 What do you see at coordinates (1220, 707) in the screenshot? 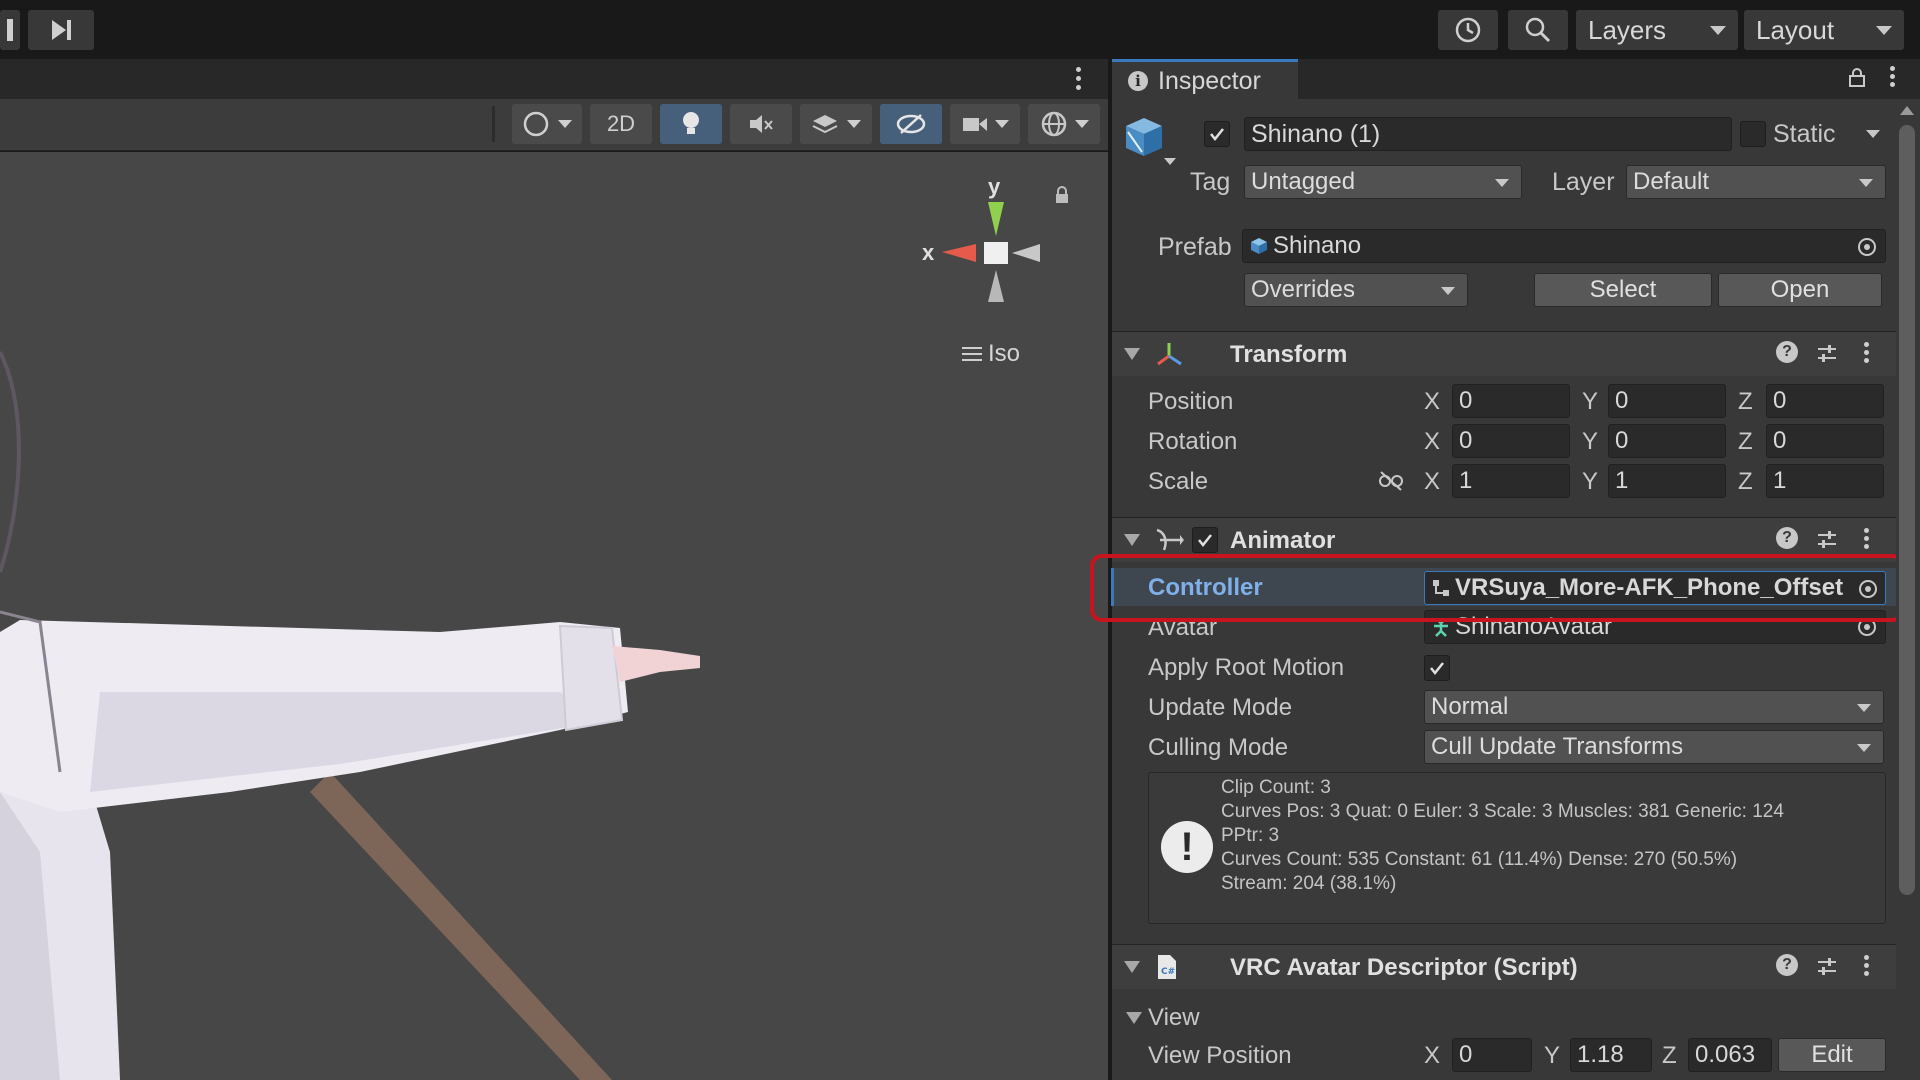
I see `update-mode-label: Update Mode` at bounding box center [1220, 707].